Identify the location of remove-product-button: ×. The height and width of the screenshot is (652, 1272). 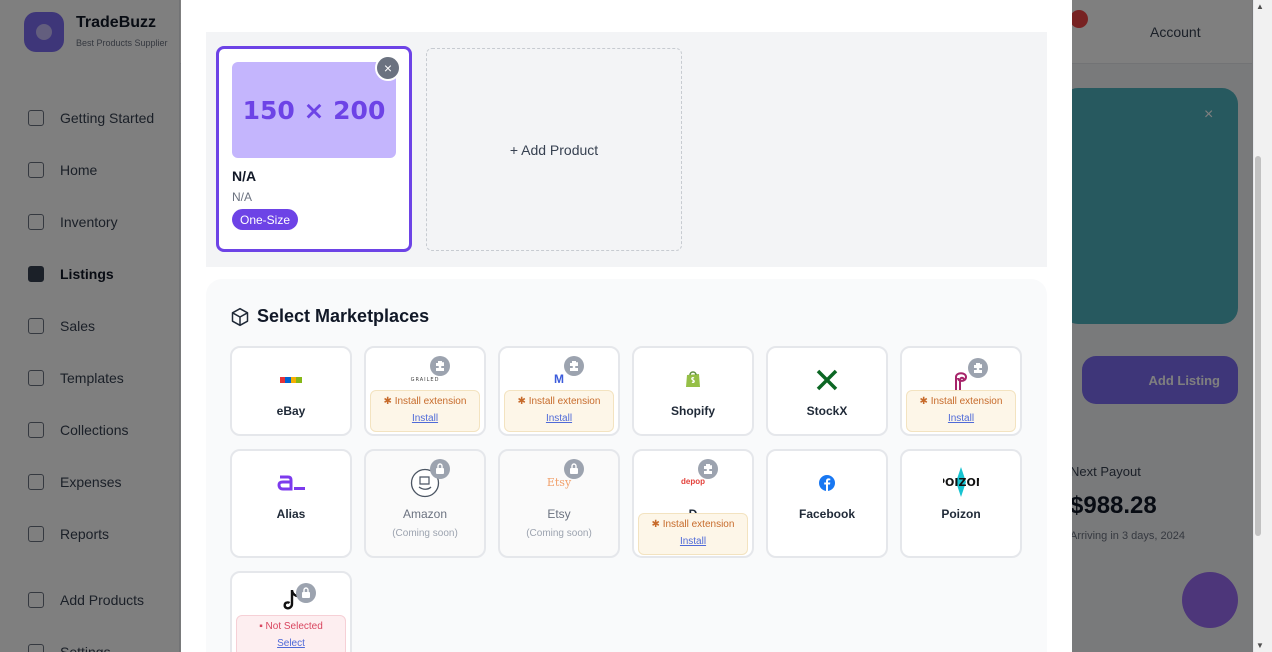
(388, 68).